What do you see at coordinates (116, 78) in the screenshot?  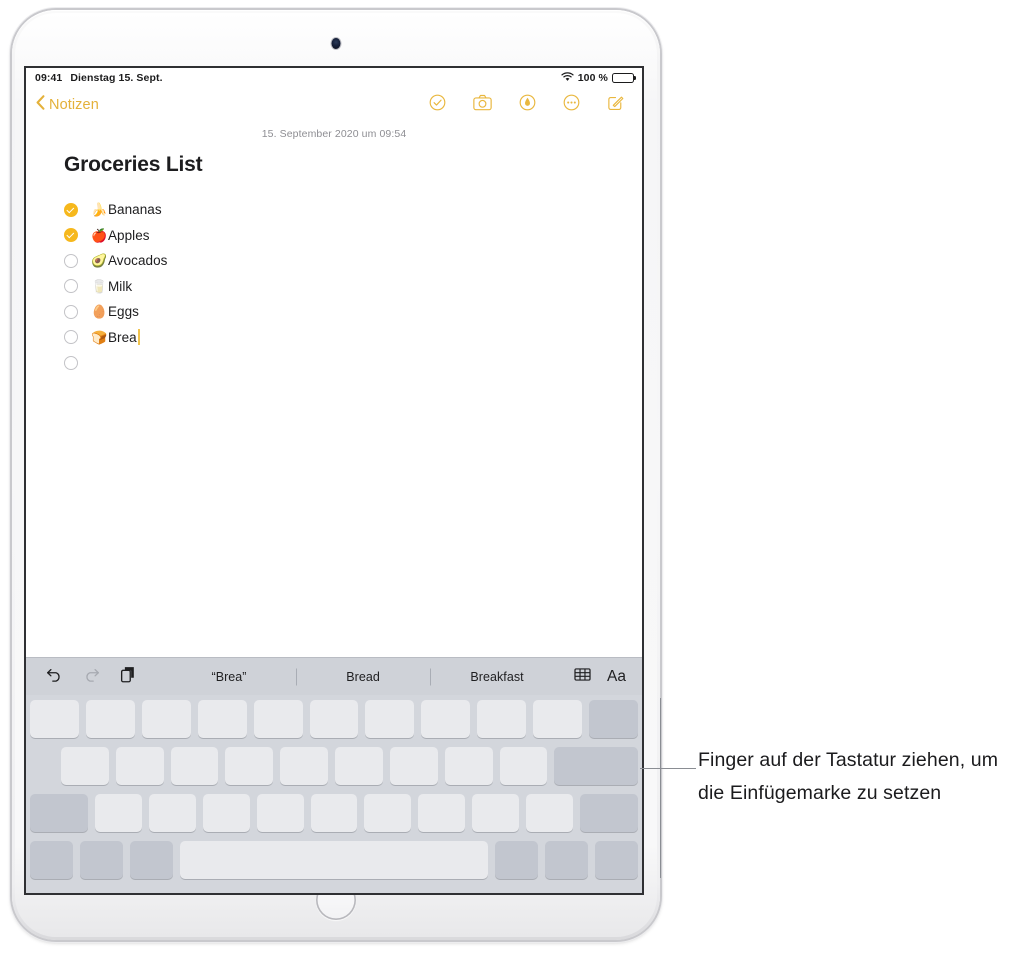 I see `status-date: Dienstag 15. Sept.` at bounding box center [116, 78].